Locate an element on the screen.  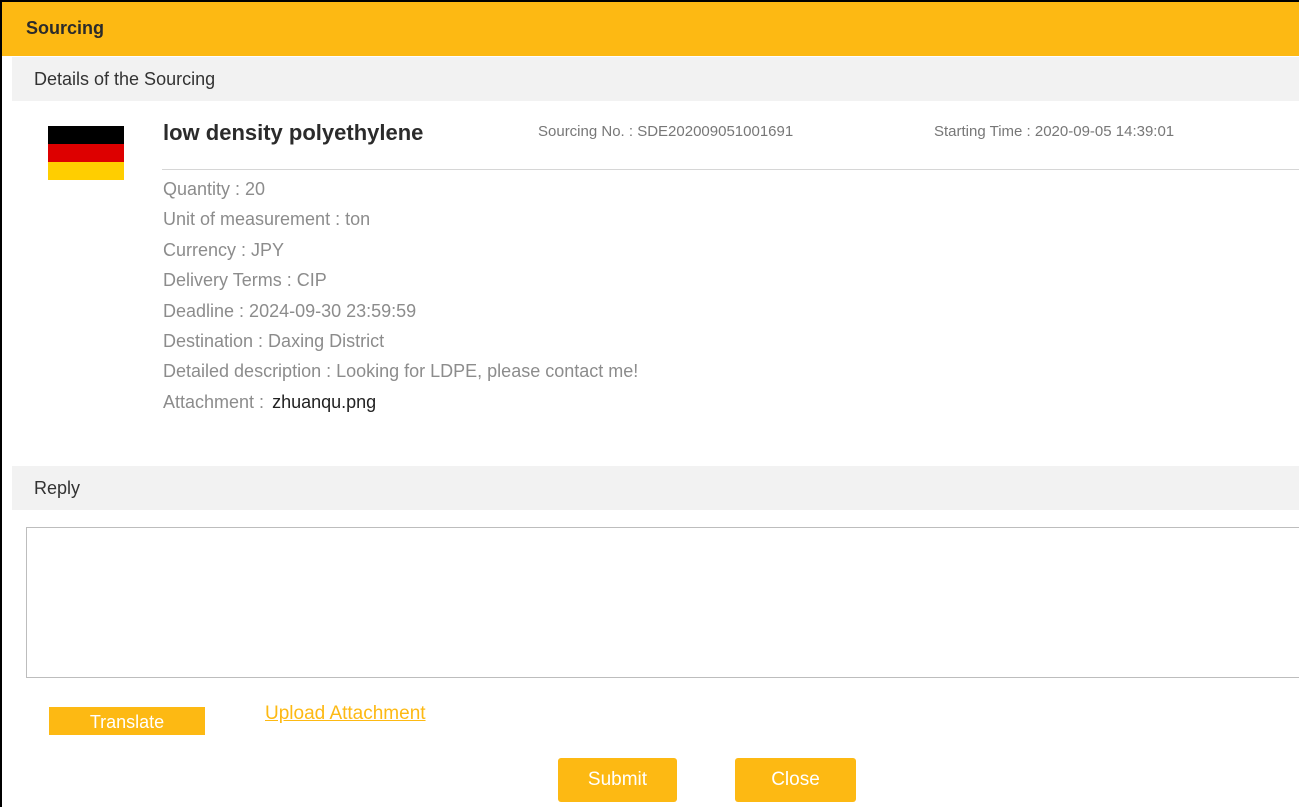
close-button: Close is located at coordinates (795, 780).